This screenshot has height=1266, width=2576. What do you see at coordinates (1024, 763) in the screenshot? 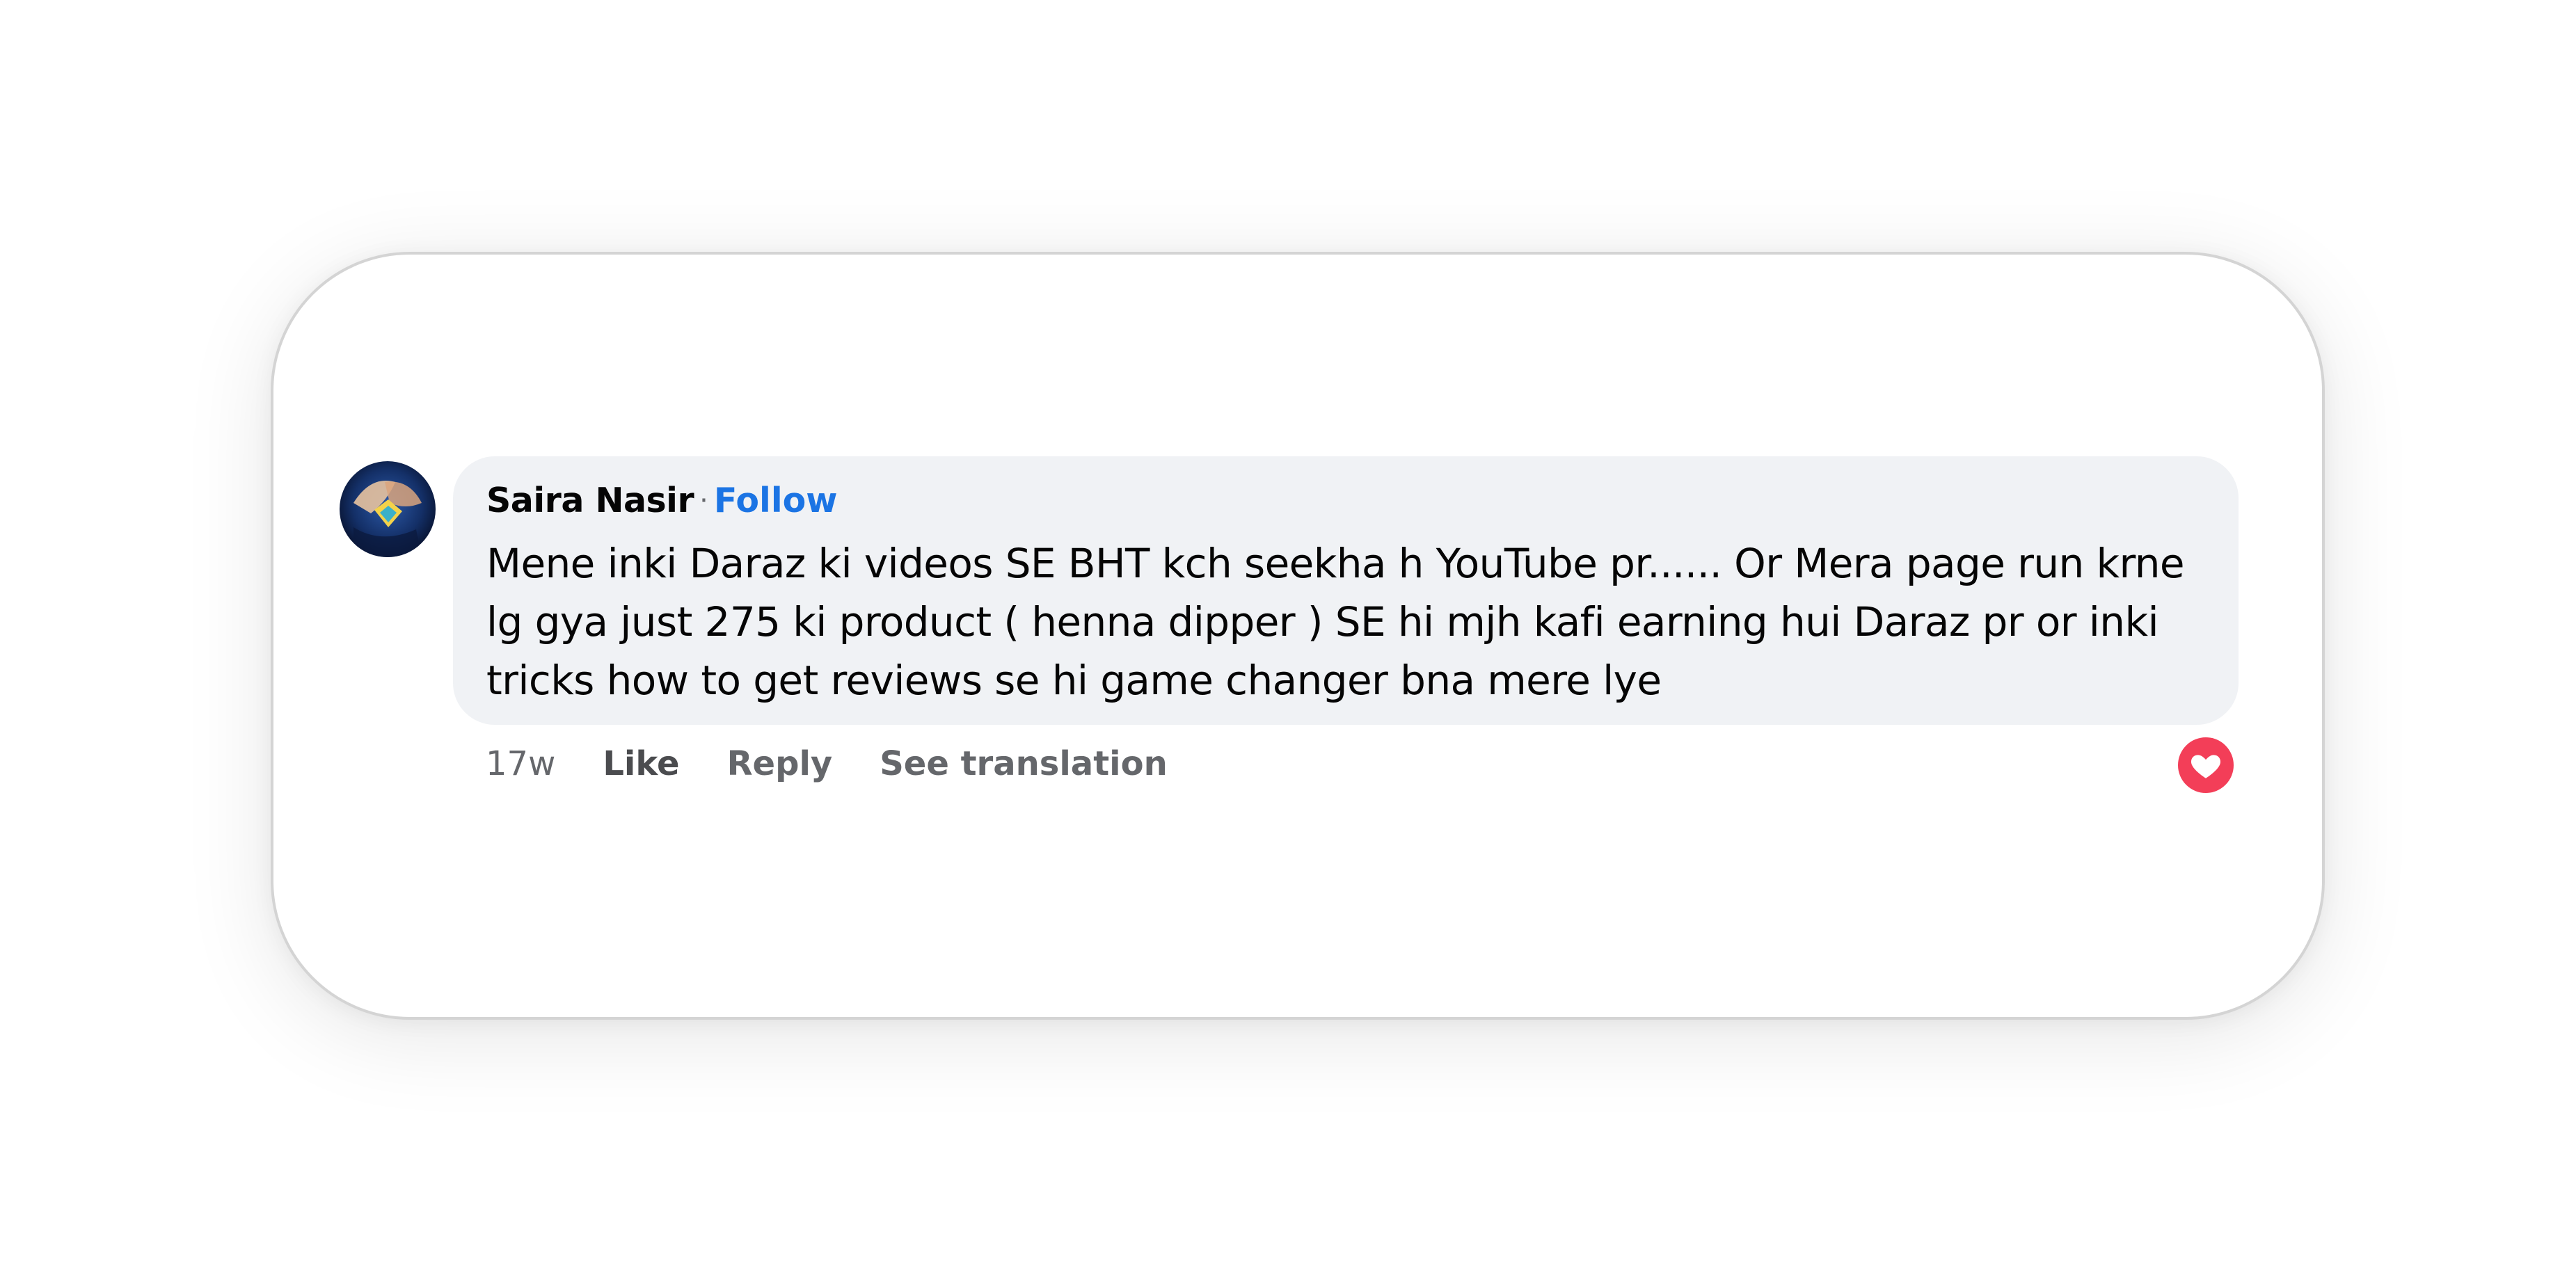
I see `see-translation-button: See translation` at bounding box center [1024, 763].